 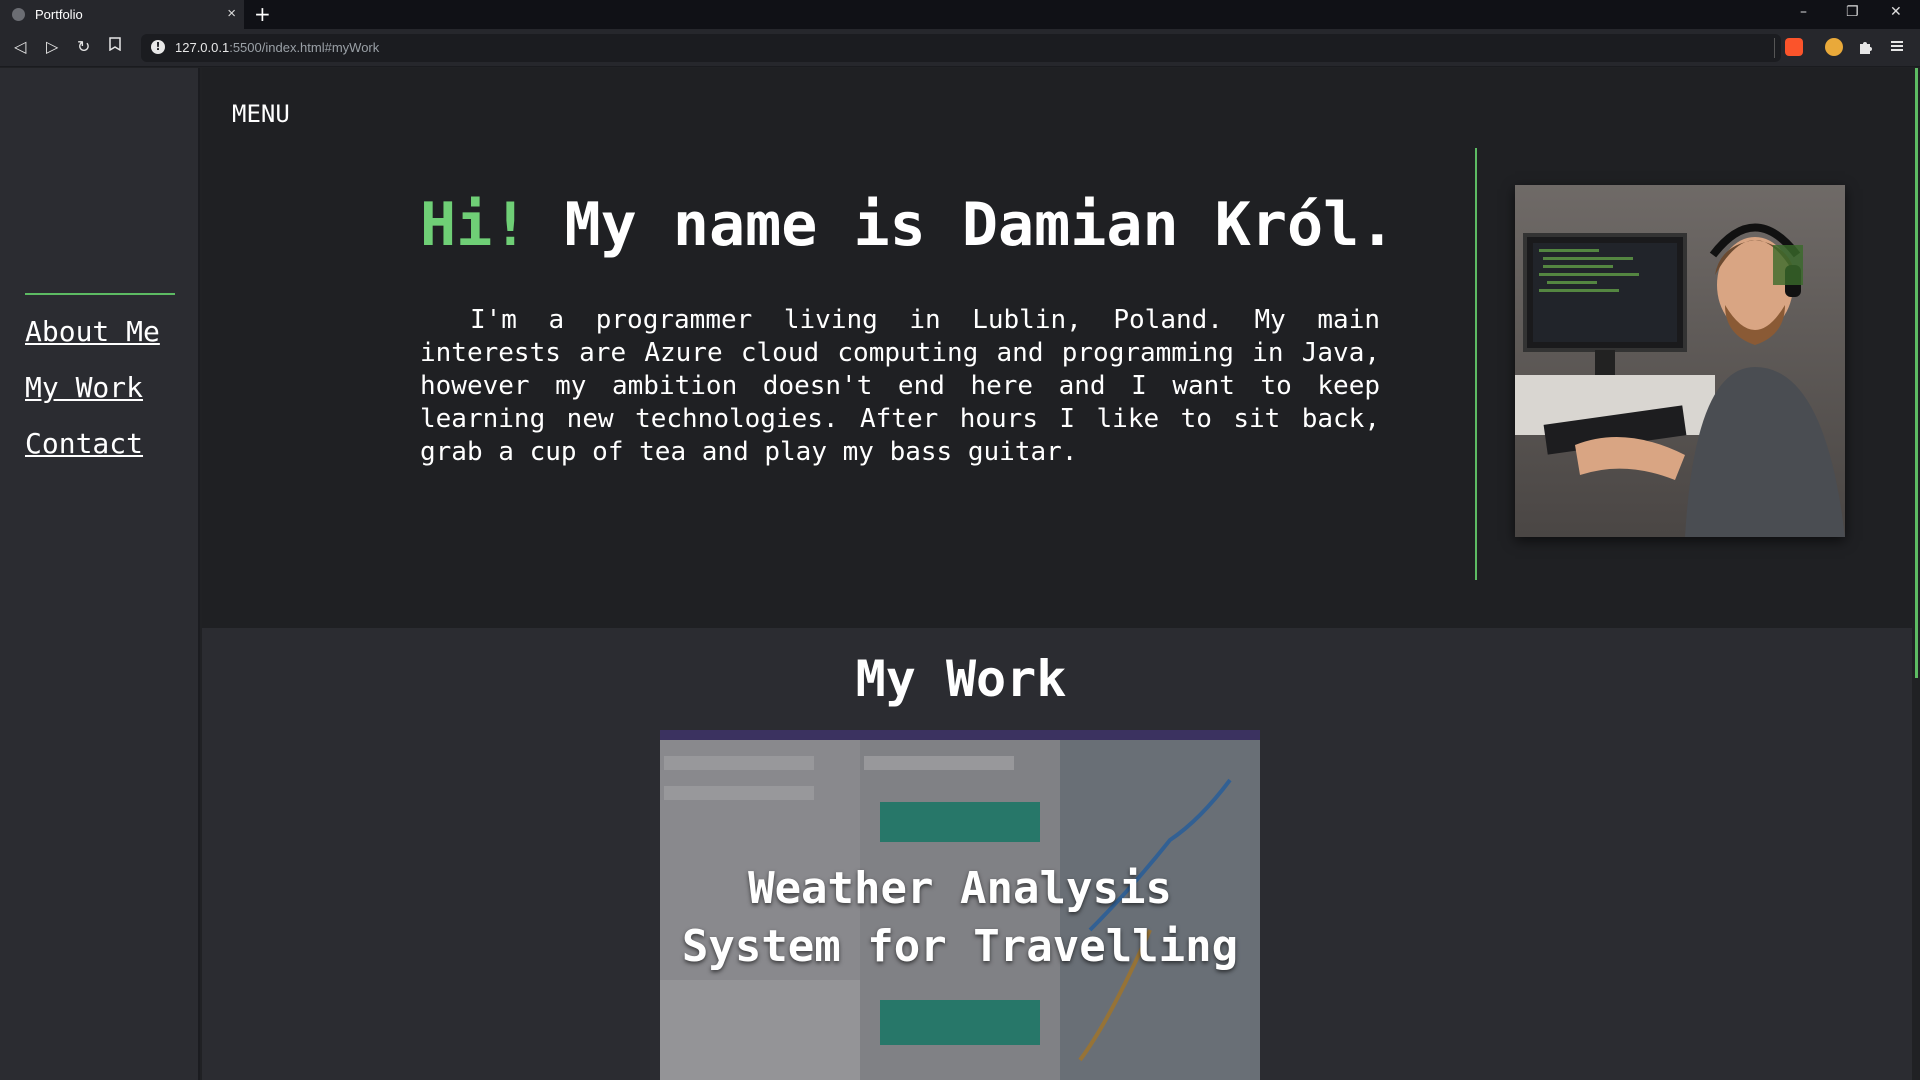 I want to click on sidebar-link-contact: Contact, so click(x=84, y=443).